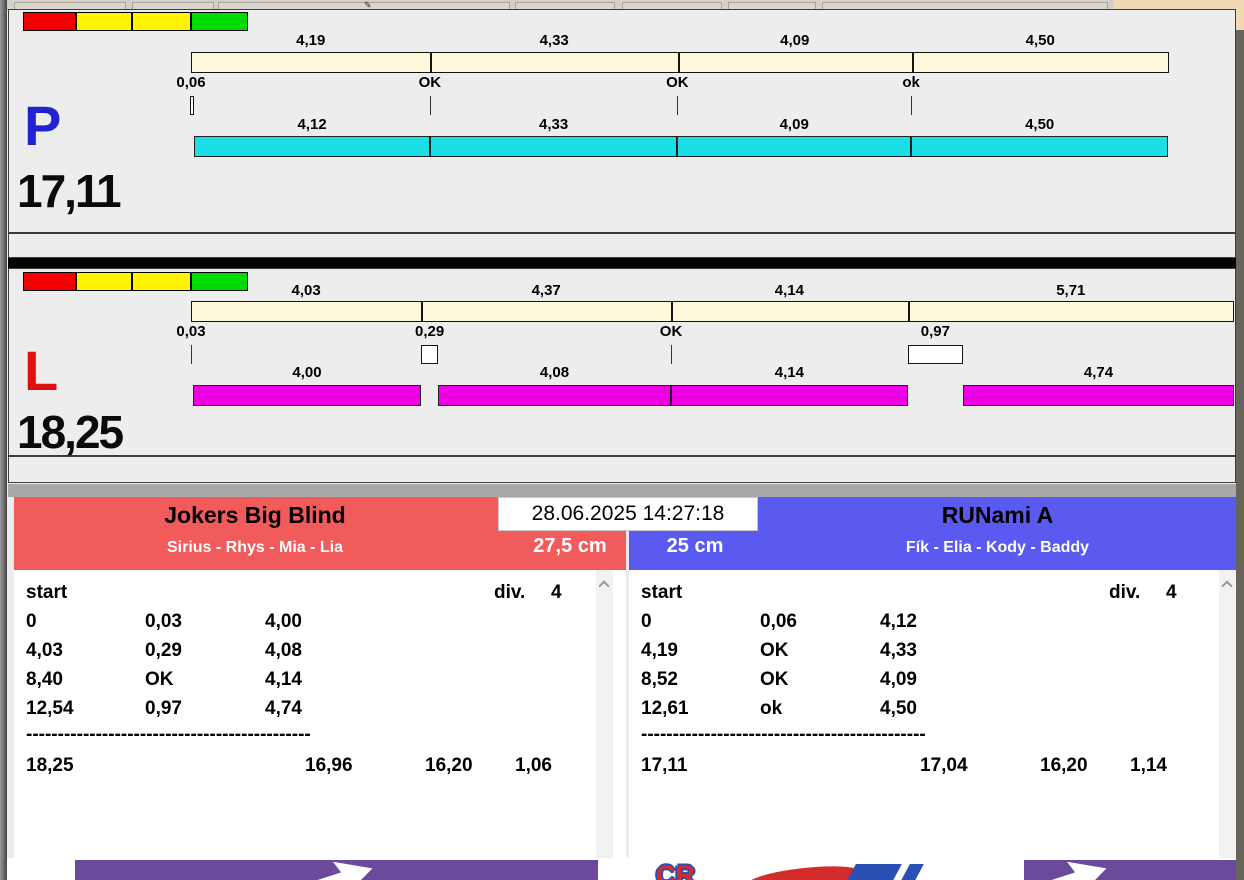  I want to click on window-edge-right, so click(1240, 455).